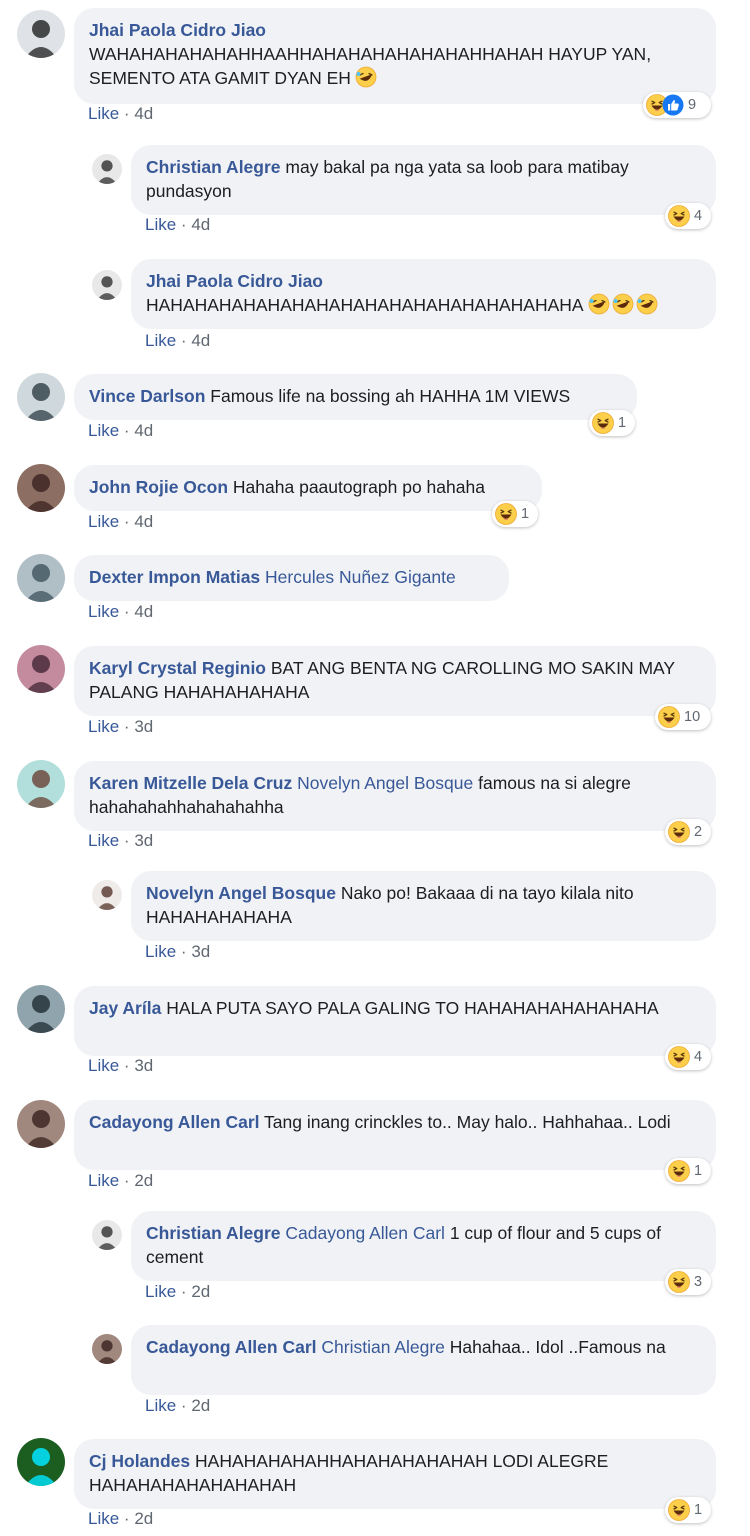 This screenshot has width=750, height=1536. Describe the element at coordinates (365, 305) in the screenshot. I see `comment-text: HAHAHAHAHAHAHAHAHAHAHAHAHAHAHAHAHAHA` at that location.